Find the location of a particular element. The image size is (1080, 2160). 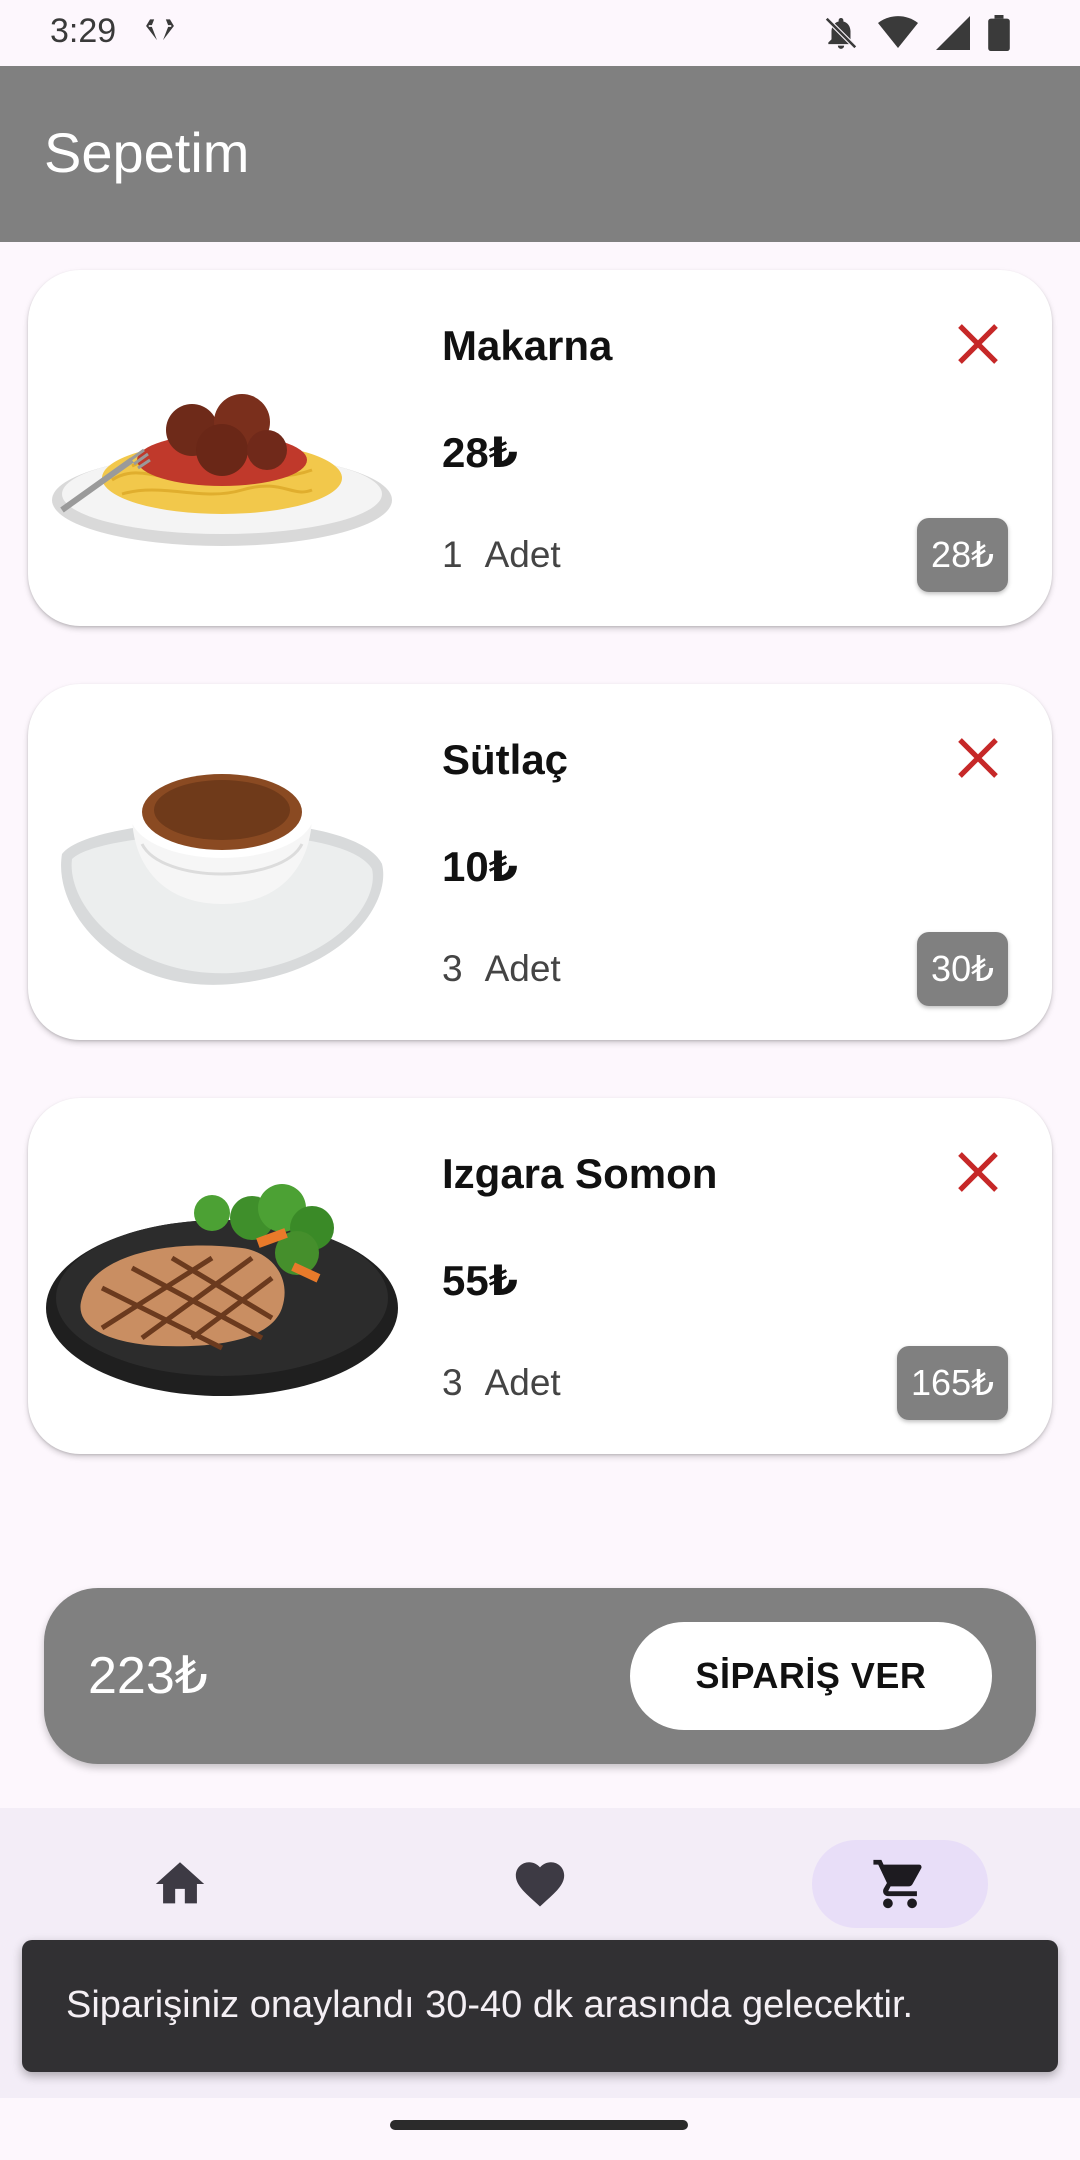

rice-pudding-image is located at coordinates (222, 877).